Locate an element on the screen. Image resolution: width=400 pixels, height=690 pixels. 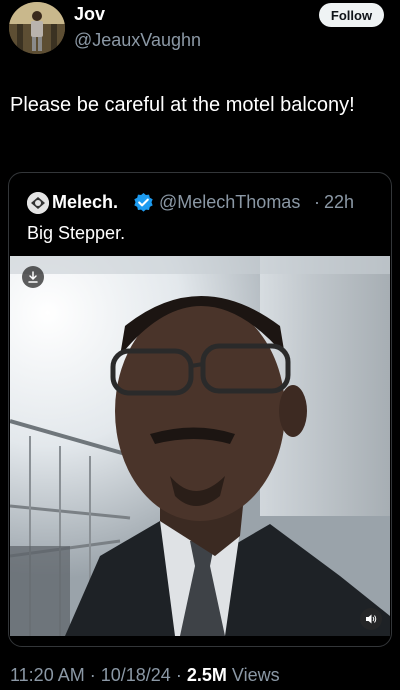
quoted-display-name: Melech. is located at coordinates (85, 202).